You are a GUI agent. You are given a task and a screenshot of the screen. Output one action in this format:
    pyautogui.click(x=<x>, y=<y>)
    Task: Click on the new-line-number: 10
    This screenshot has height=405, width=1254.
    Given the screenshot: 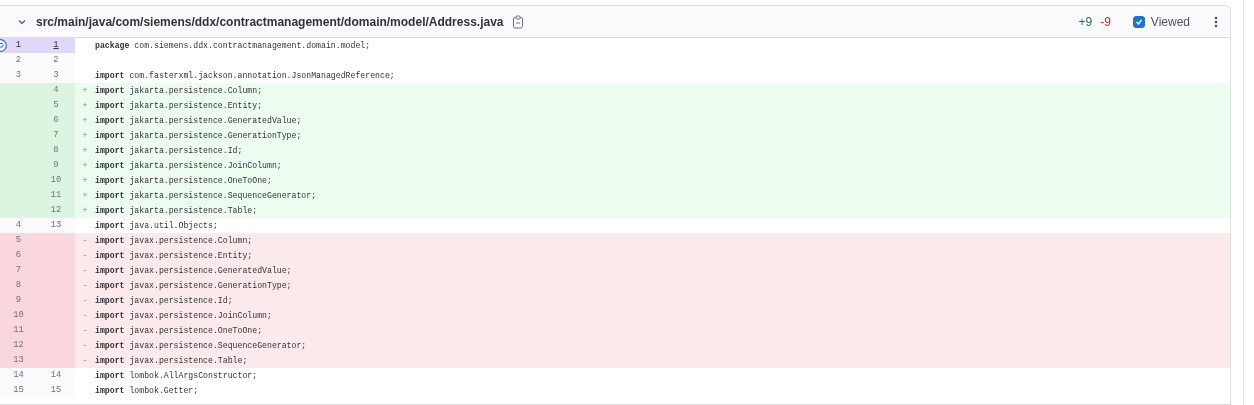 What is the action you would take?
    pyautogui.click(x=56, y=180)
    